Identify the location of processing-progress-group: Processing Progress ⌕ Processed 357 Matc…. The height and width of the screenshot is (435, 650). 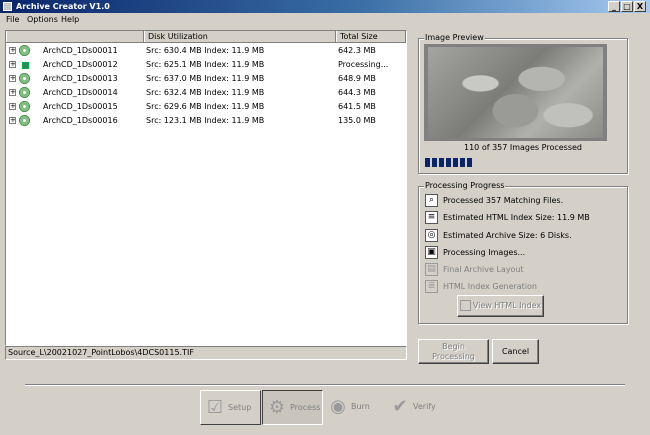
(523, 252).